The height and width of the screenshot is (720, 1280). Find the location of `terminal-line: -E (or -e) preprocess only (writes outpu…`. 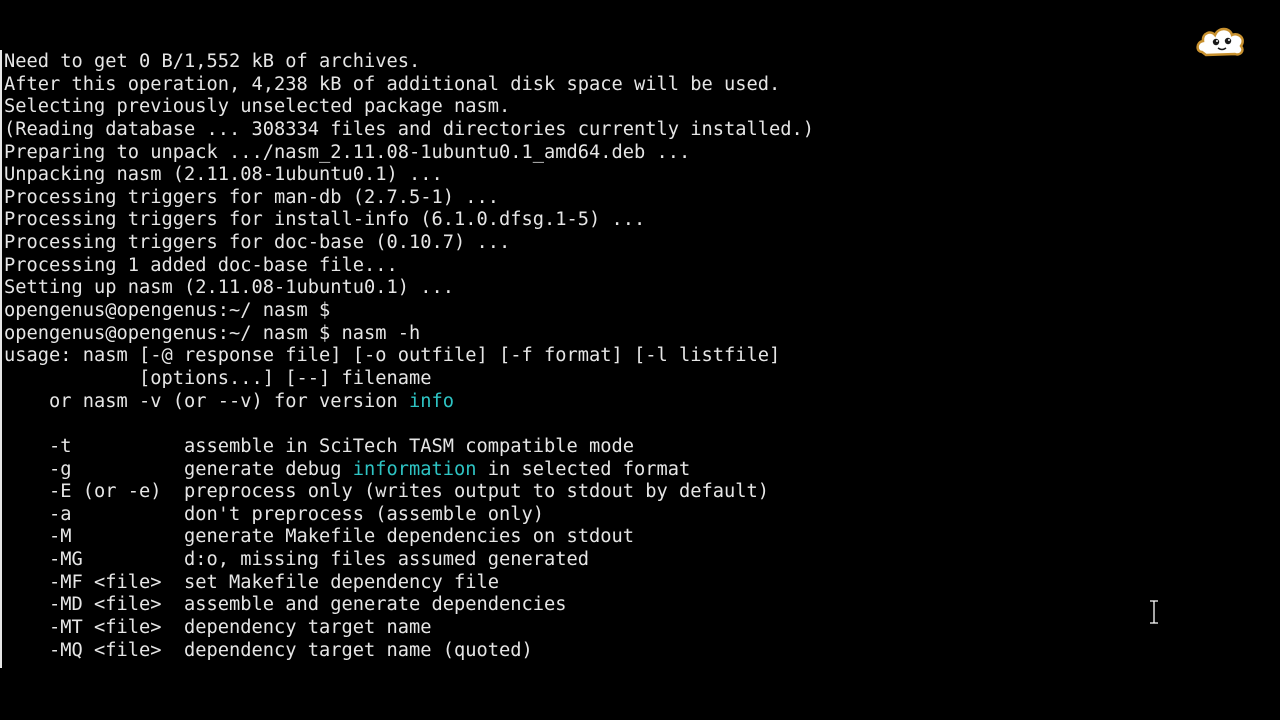

terminal-line: -E (or -e) preprocess only (writes outpu… is located at coordinates (409, 492).